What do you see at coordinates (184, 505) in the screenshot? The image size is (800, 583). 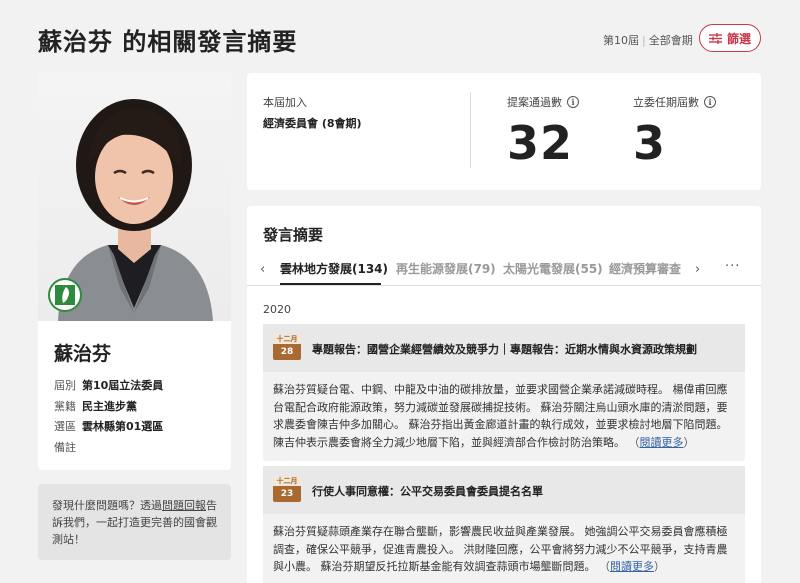 I see `report-link: 問題回報` at bounding box center [184, 505].